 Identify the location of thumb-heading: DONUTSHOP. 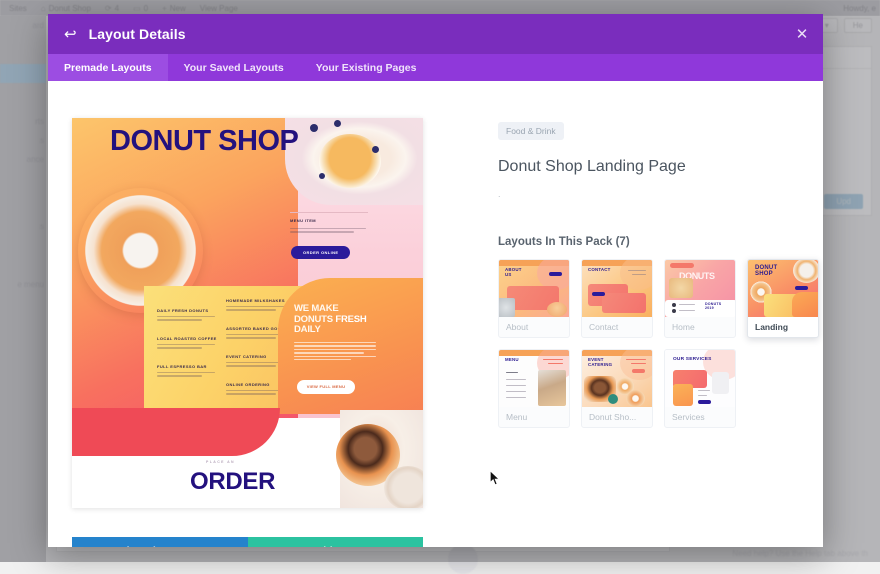
(766, 271).